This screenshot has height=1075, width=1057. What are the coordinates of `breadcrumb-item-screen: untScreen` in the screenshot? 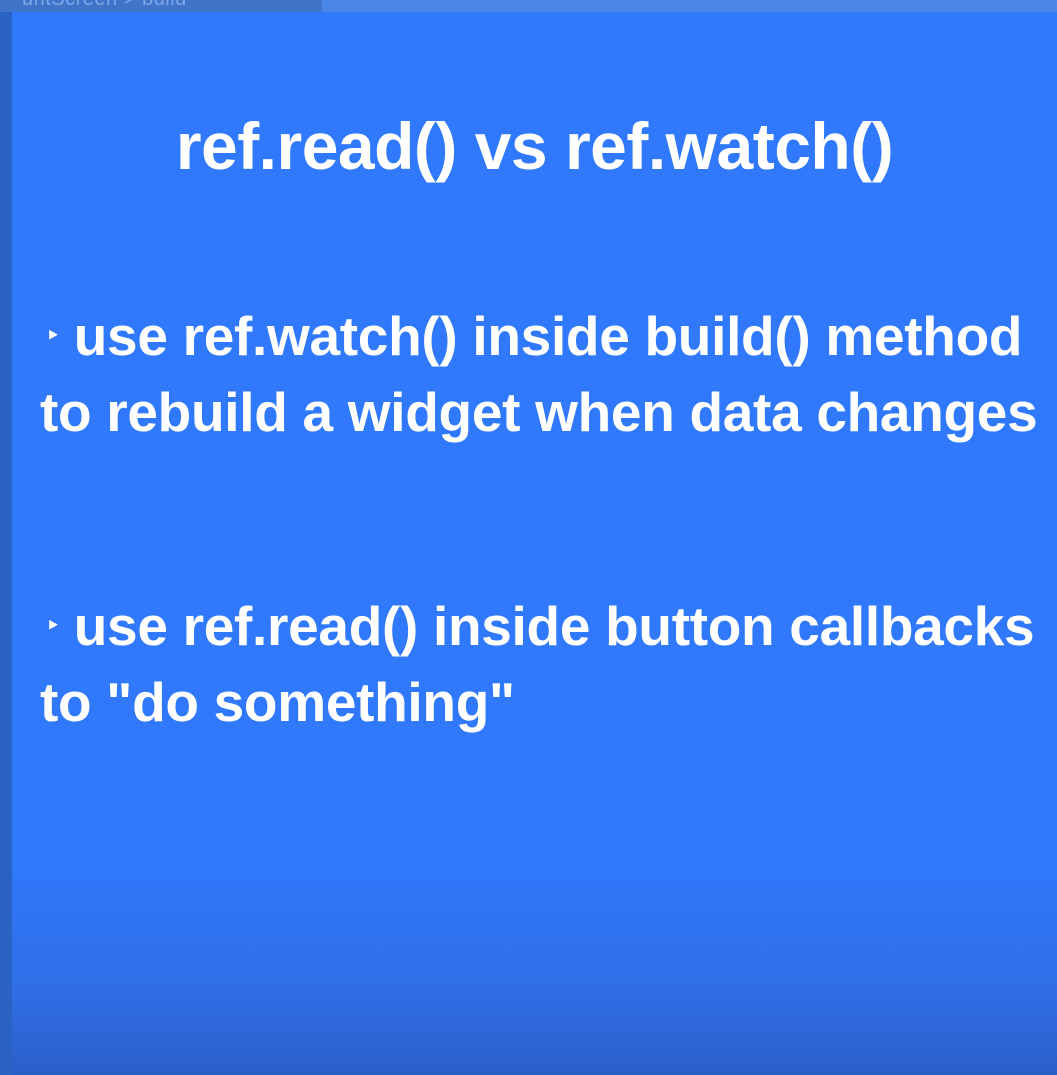 It's located at (70, 5).